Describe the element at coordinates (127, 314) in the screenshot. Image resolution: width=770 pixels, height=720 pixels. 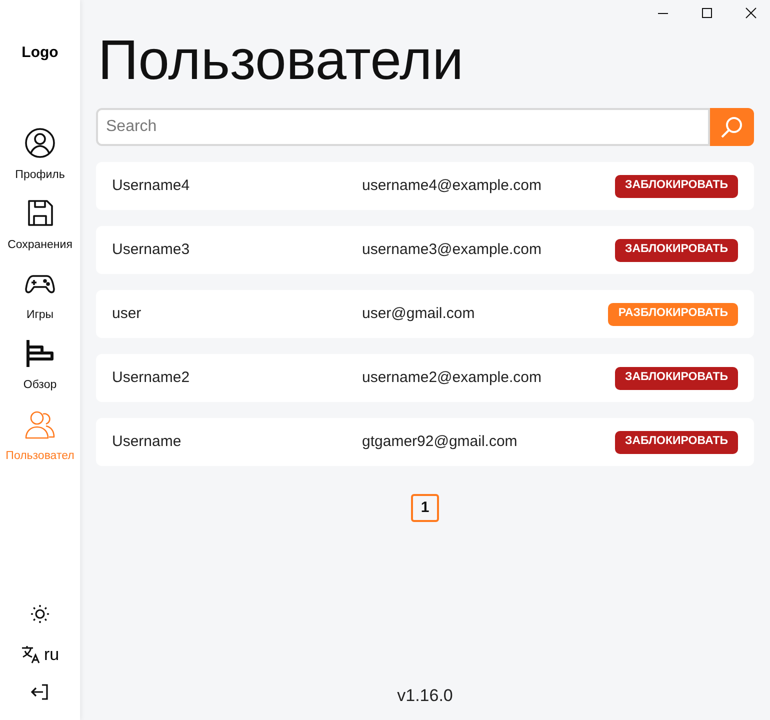
I see `username: user` at that location.